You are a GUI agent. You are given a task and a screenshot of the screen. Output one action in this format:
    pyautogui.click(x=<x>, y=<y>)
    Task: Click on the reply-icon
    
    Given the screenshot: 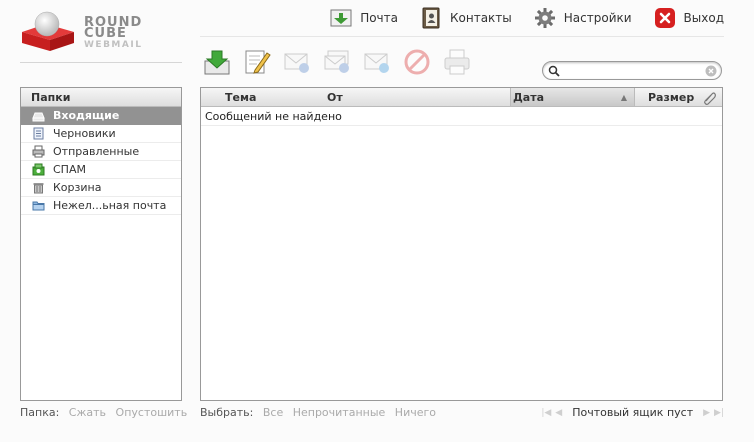 What is the action you would take?
    pyautogui.click(x=296, y=63)
    